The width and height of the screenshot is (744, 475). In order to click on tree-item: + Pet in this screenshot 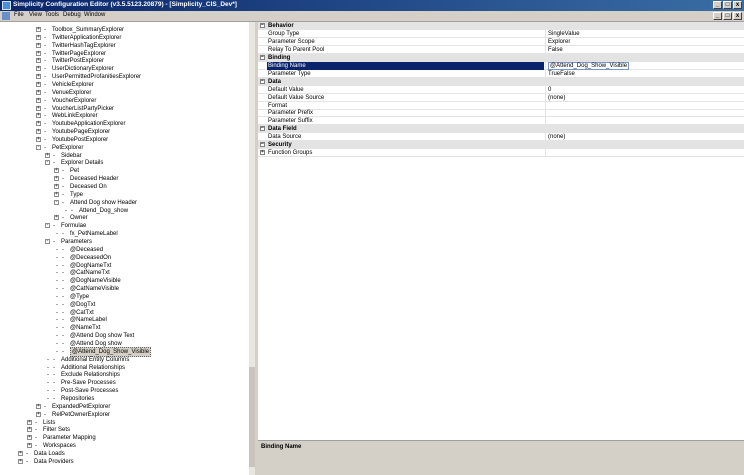, I will do `click(124, 171)`.